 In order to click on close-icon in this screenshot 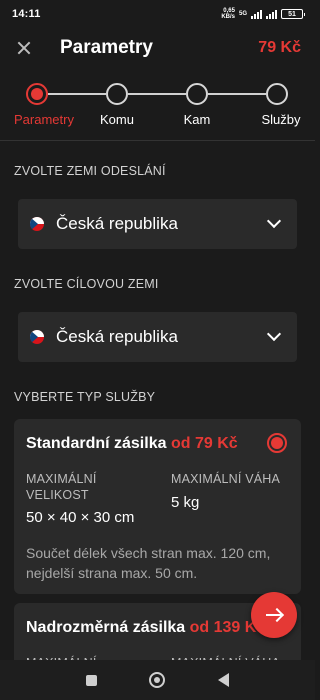, I will do `click(24, 48)`.